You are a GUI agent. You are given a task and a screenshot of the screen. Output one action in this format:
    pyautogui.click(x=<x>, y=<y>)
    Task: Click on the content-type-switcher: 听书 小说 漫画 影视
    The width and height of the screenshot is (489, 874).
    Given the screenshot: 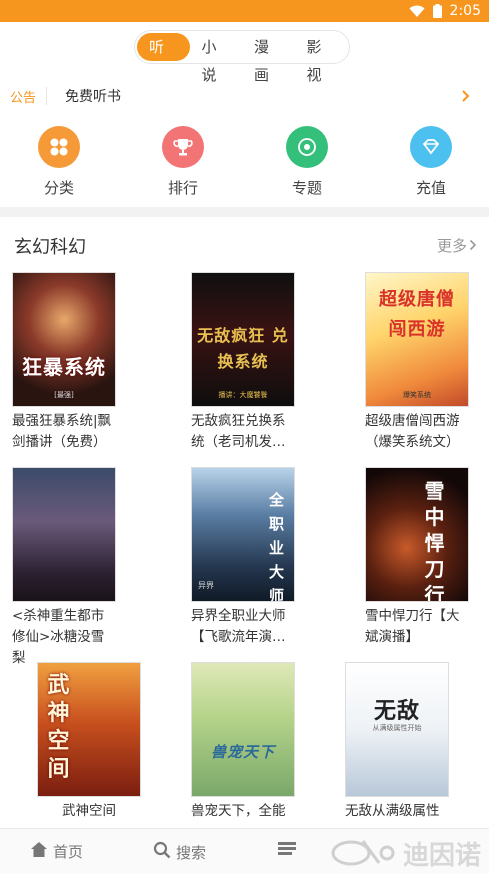 What is the action you would take?
    pyautogui.click(x=242, y=57)
    